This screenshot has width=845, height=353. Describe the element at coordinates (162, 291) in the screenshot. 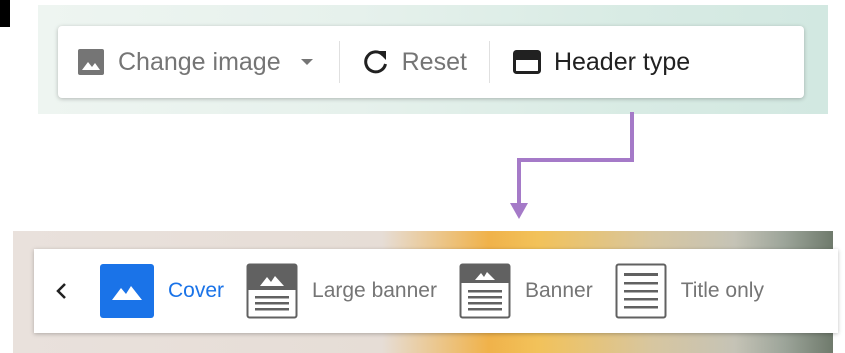

I see `option-cover: Cover` at that location.